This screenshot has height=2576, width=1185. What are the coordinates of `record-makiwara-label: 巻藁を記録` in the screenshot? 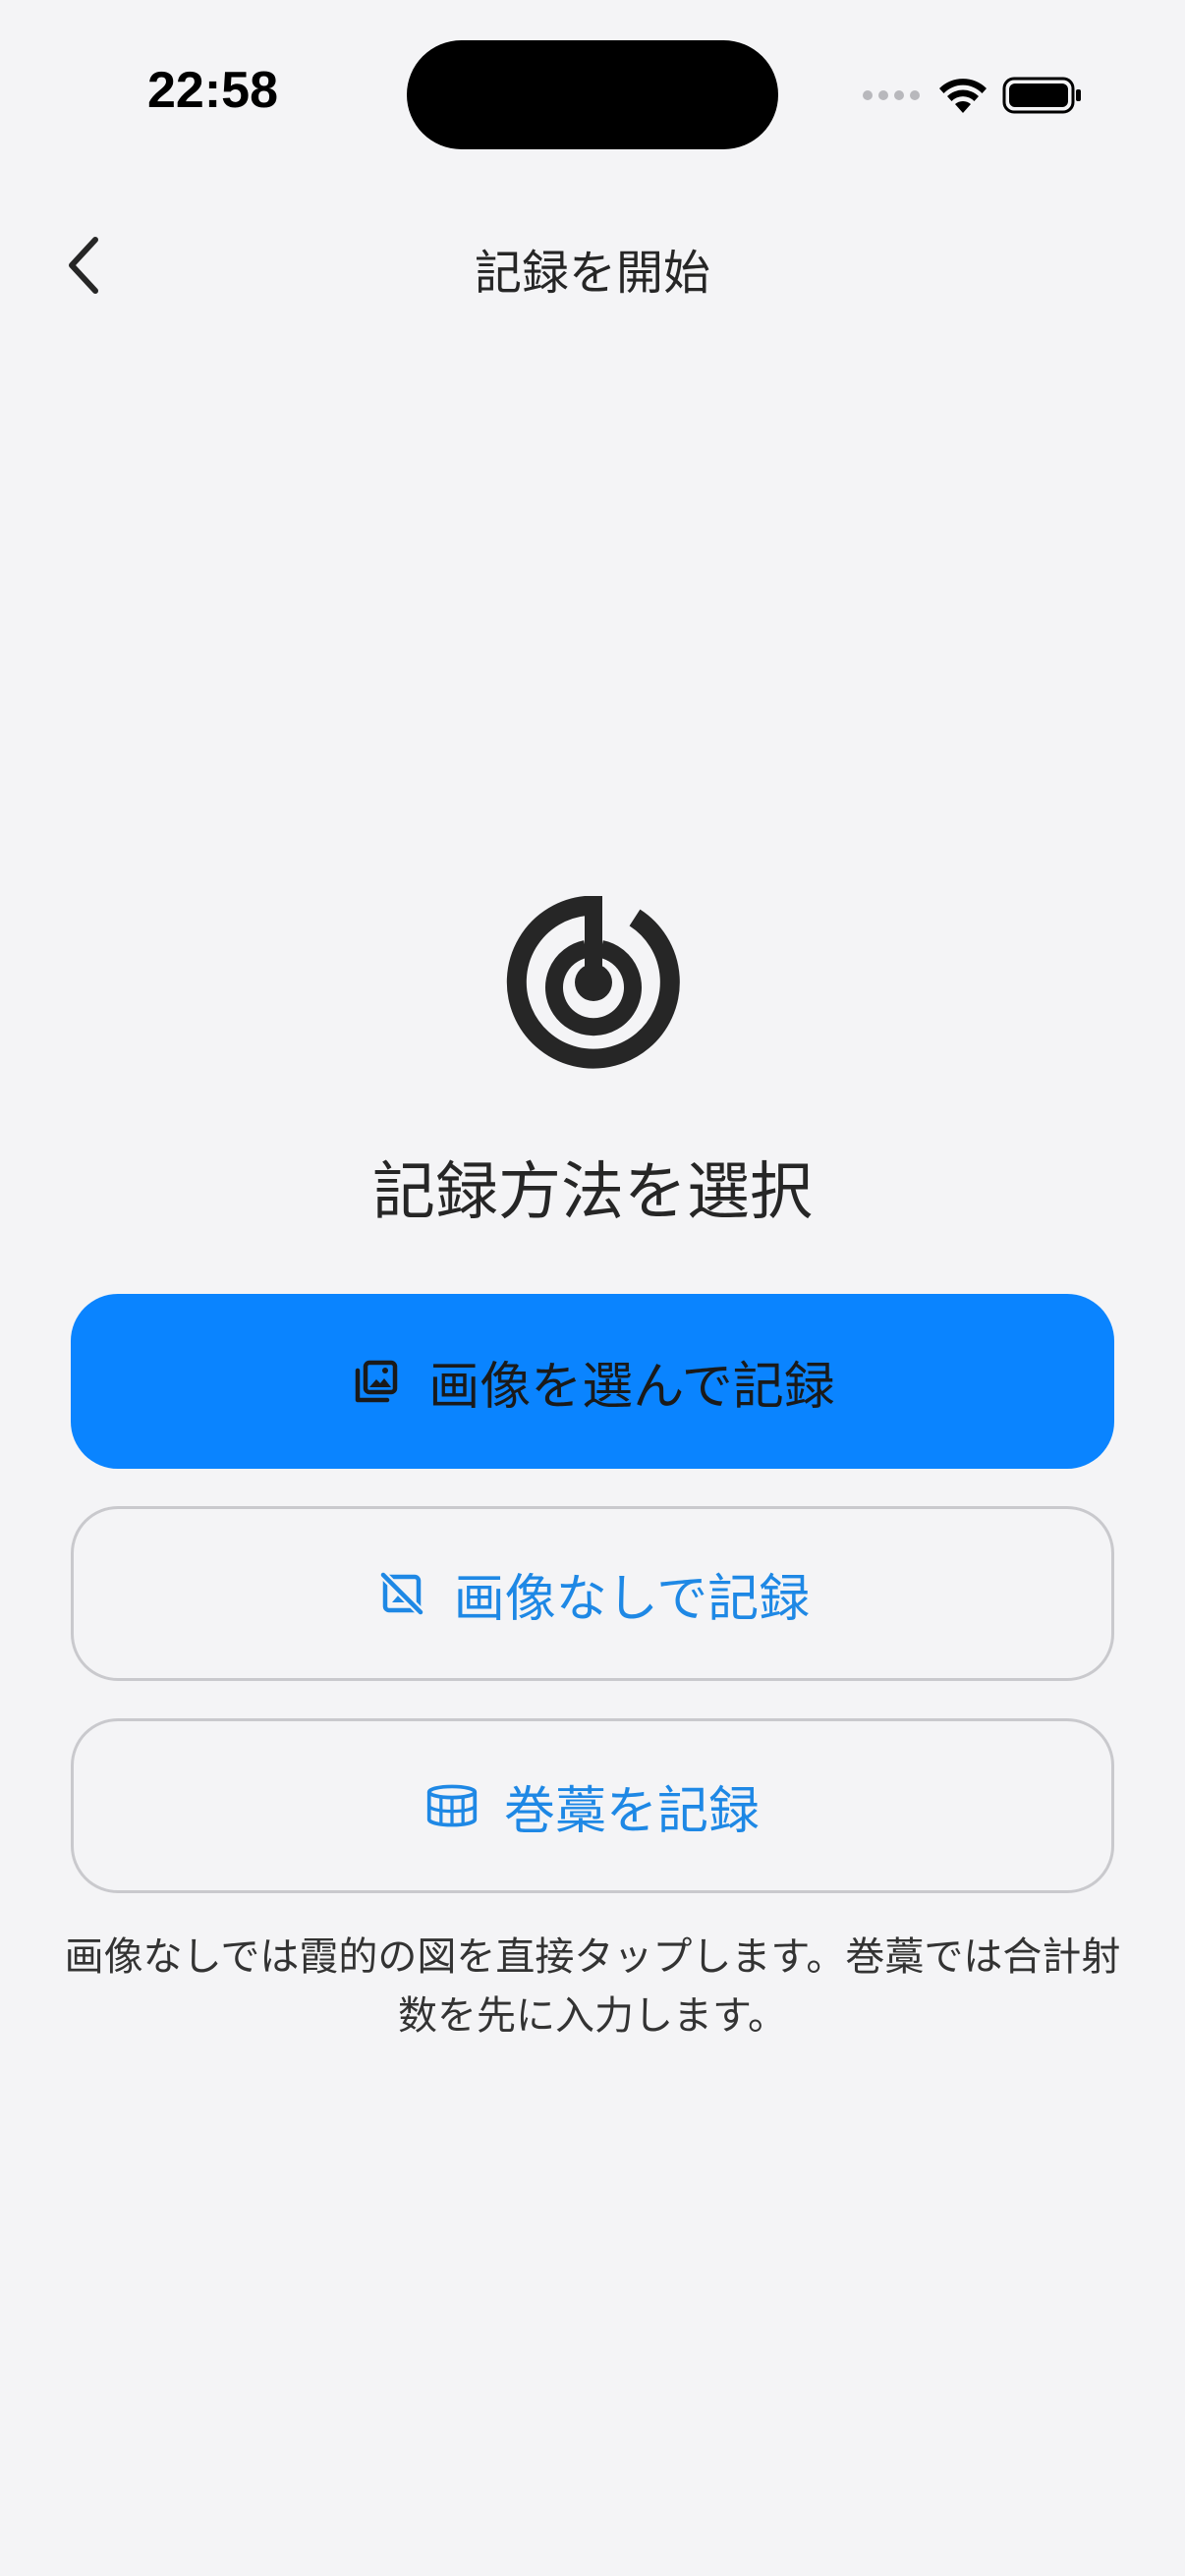 It's located at (631, 1811).